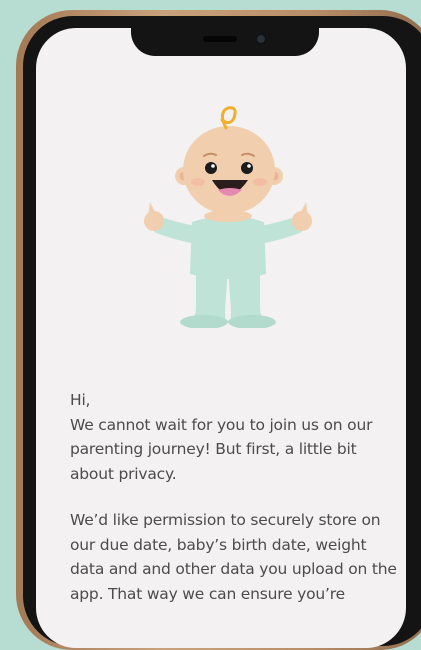 This screenshot has height=650, width=421. What do you see at coordinates (228, 217) in the screenshot?
I see `baby-illustration-icon` at bounding box center [228, 217].